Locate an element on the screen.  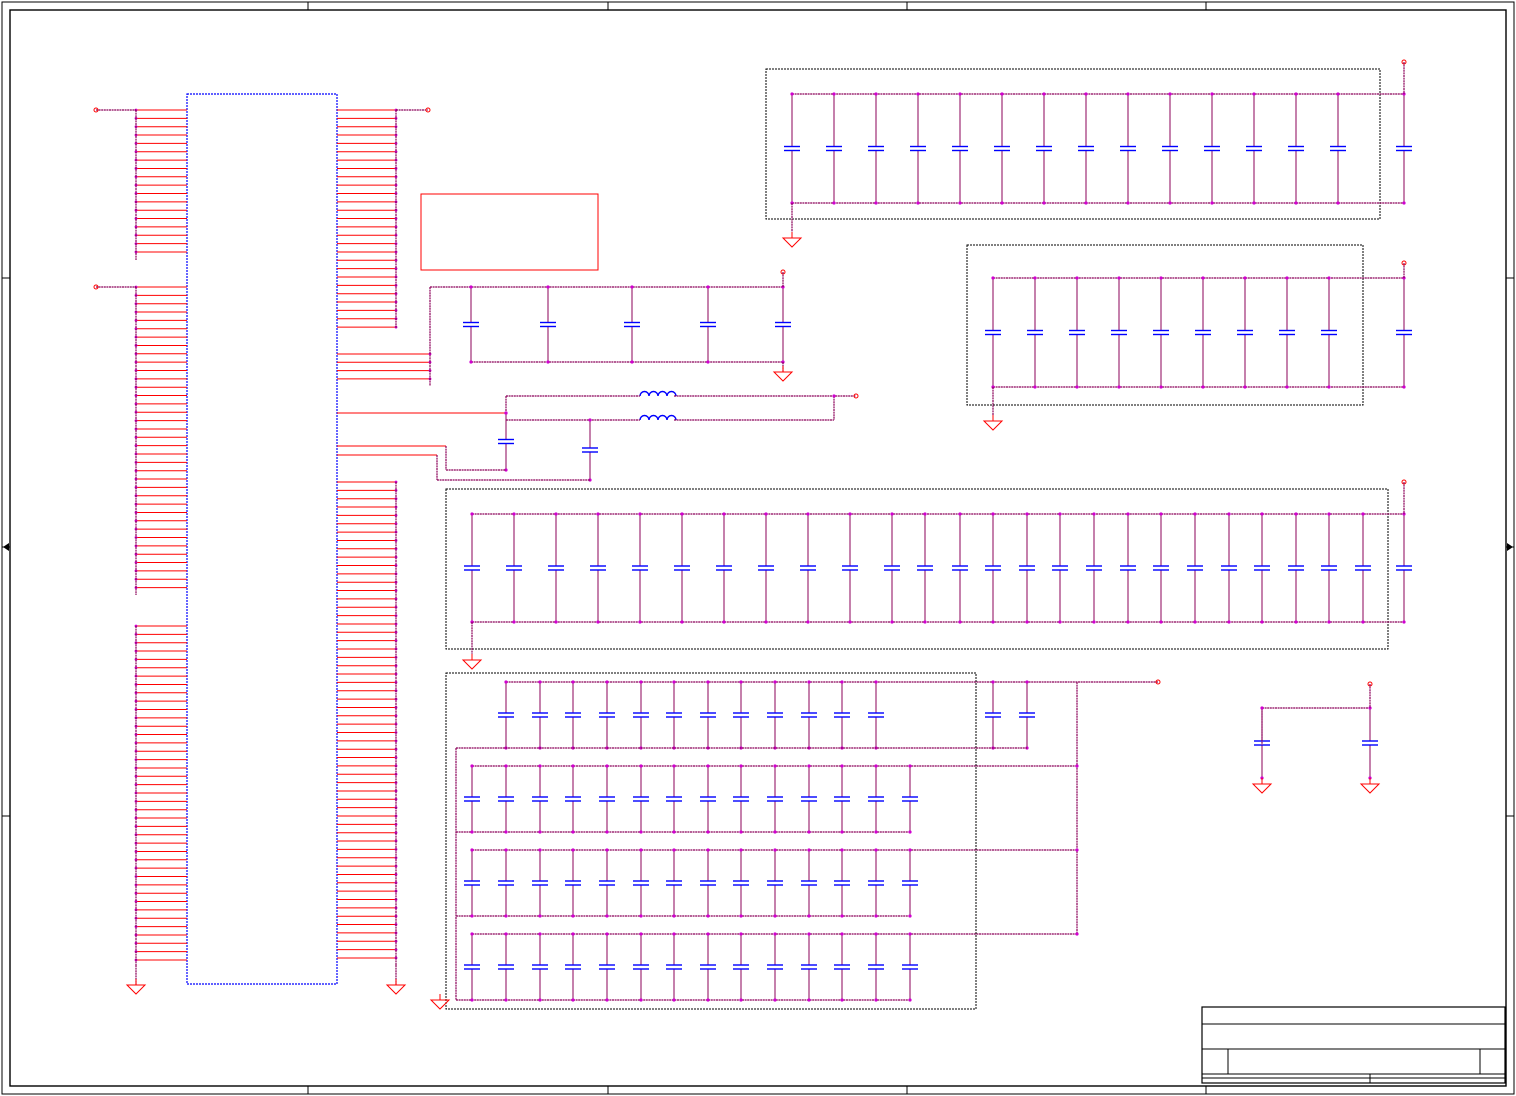
ground-symbol-mid is located at coordinates (783, 374).